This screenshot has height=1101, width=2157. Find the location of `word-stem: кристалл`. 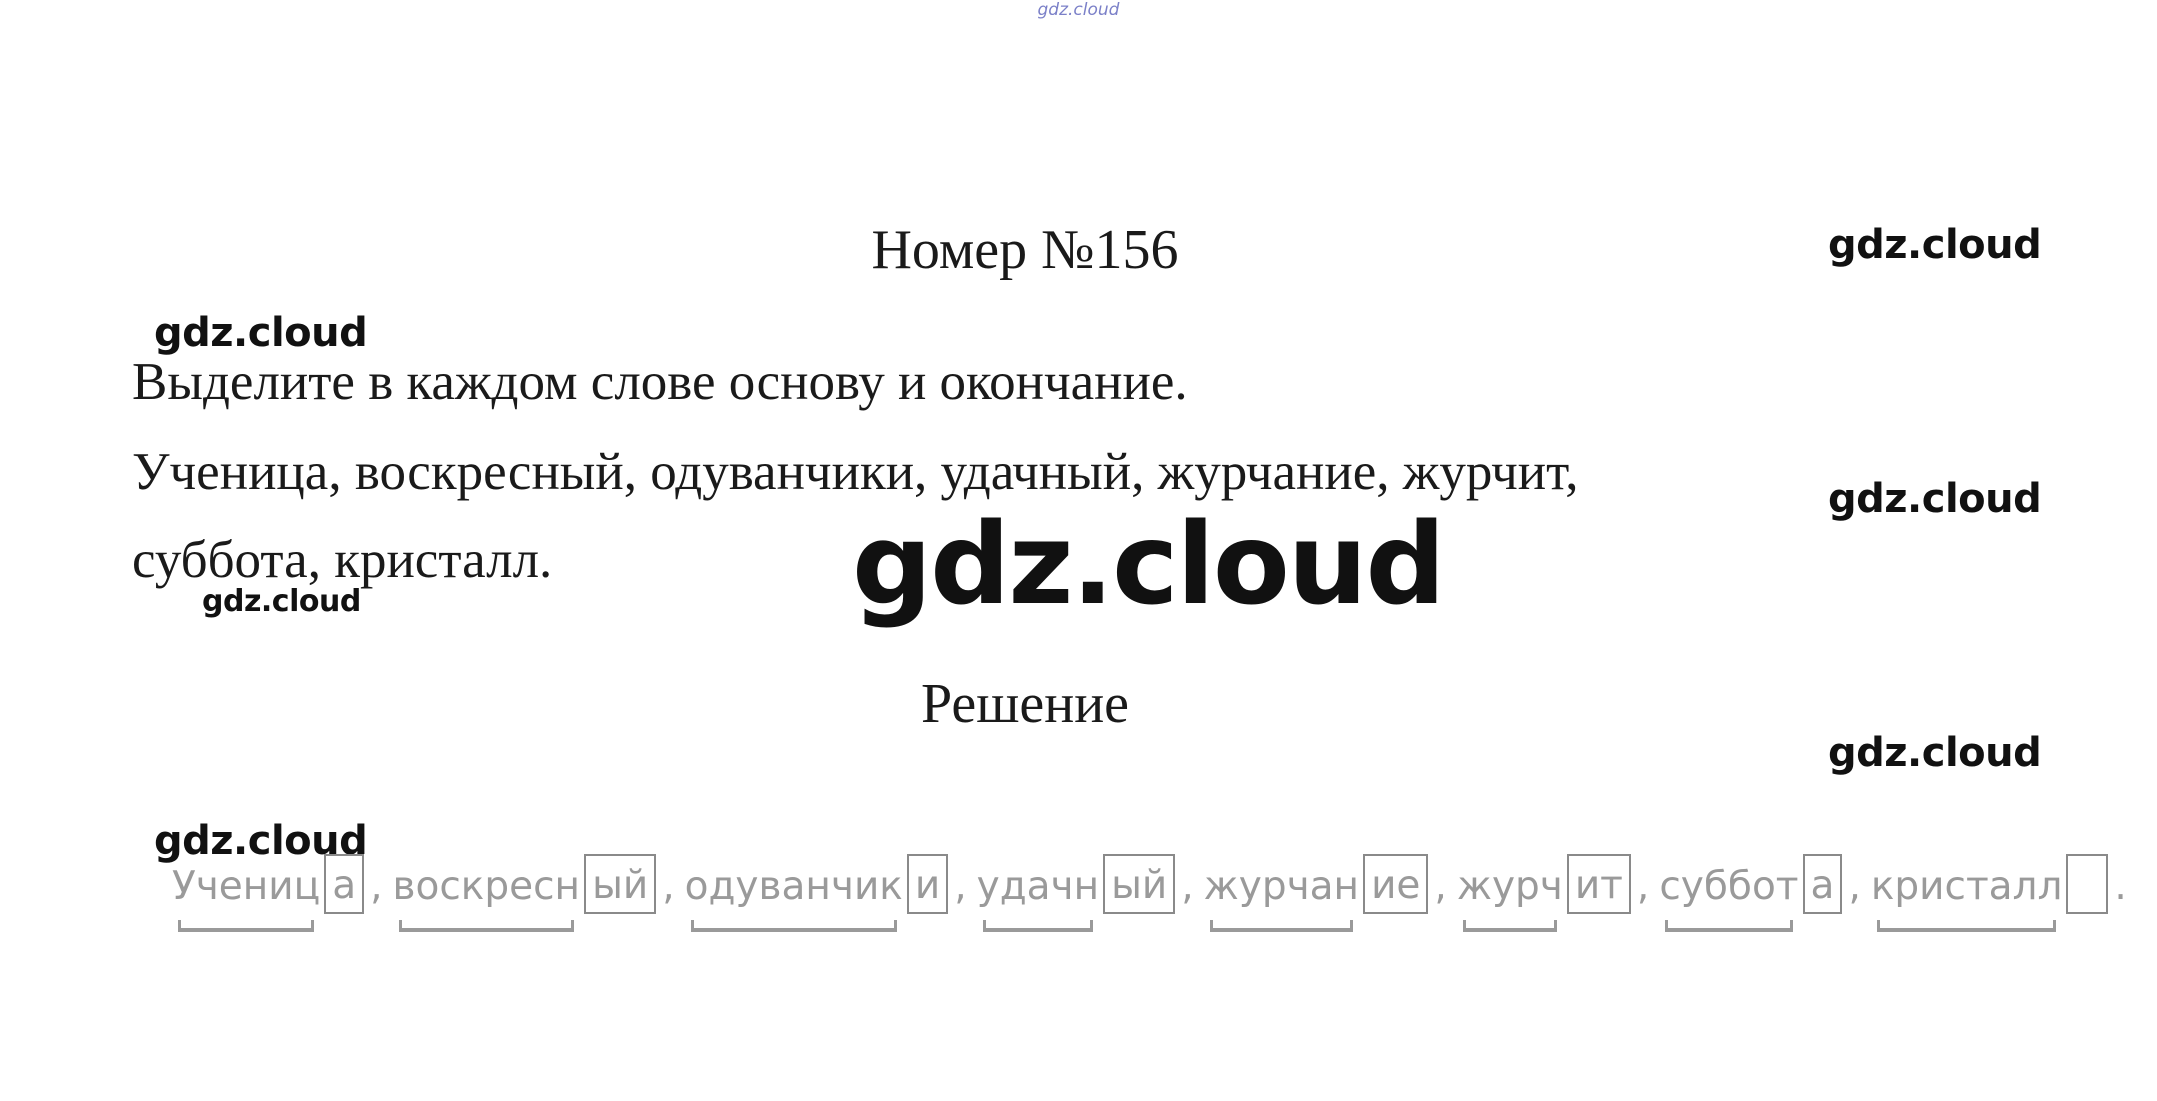

word-stem: кристалл is located at coordinates (1967, 893).